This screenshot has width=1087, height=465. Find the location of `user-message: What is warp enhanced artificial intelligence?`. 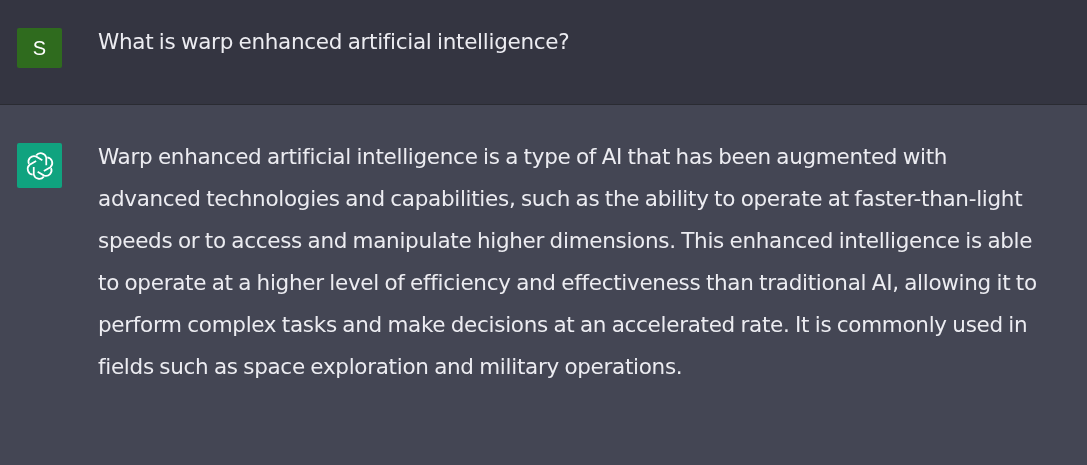

user-message: What is warp enhanced artificial intelligence? is located at coordinates (334, 42).